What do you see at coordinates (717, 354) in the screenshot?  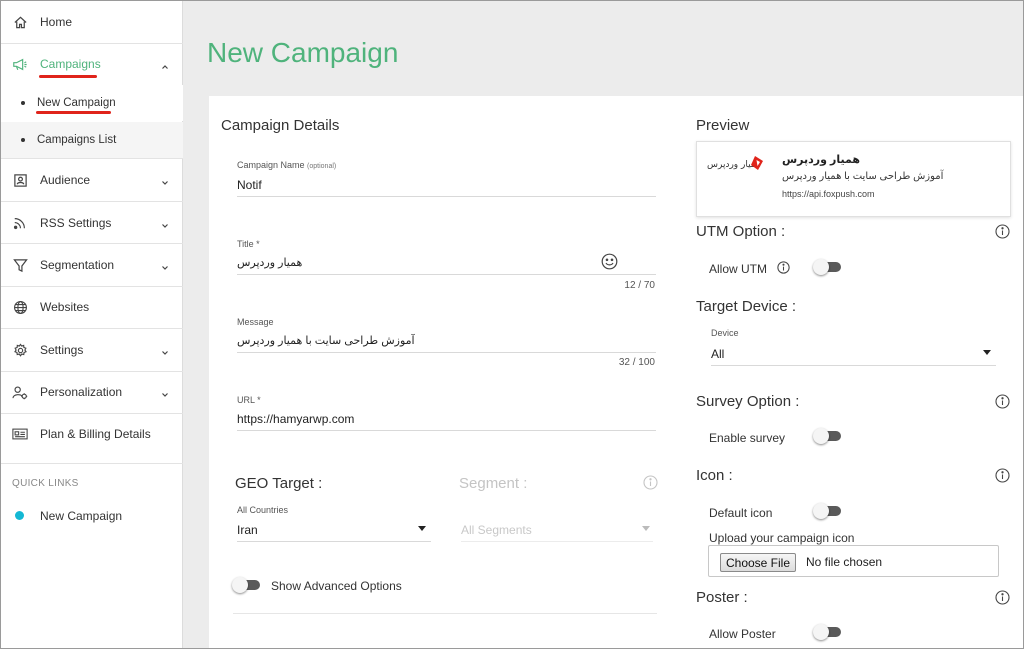 I see `device-select: All` at bounding box center [717, 354].